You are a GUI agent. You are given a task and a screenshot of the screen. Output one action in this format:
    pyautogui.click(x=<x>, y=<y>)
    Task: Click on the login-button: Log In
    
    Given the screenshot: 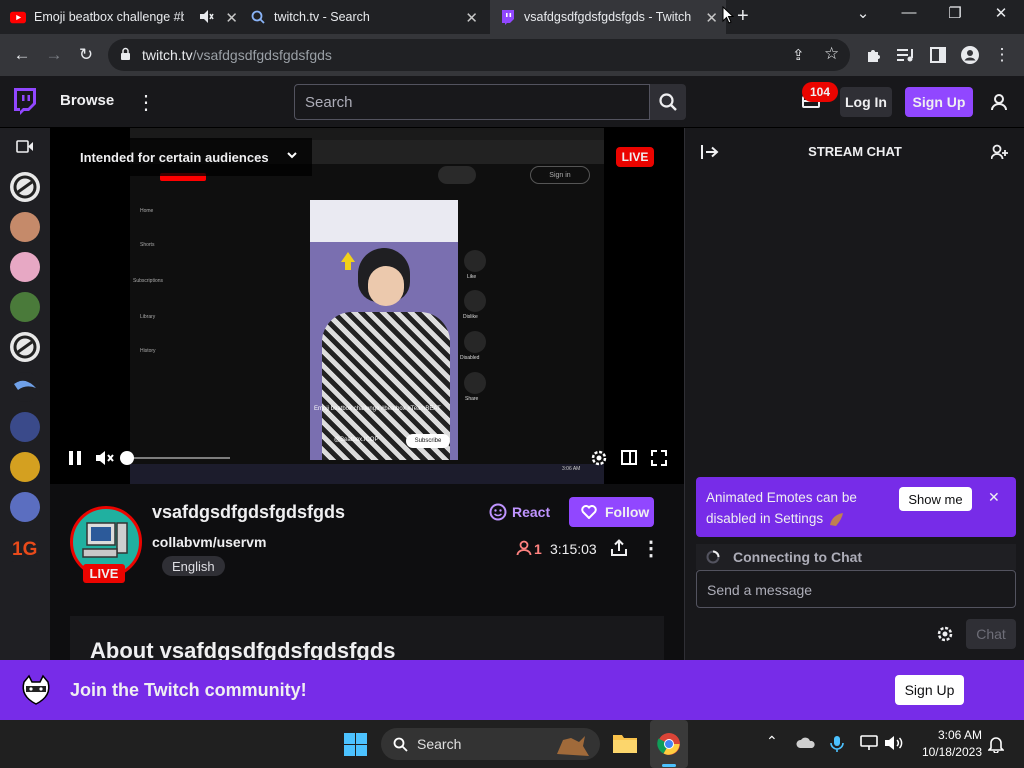 What is the action you would take?
    pyautogui.click(x=866, y=102)
    